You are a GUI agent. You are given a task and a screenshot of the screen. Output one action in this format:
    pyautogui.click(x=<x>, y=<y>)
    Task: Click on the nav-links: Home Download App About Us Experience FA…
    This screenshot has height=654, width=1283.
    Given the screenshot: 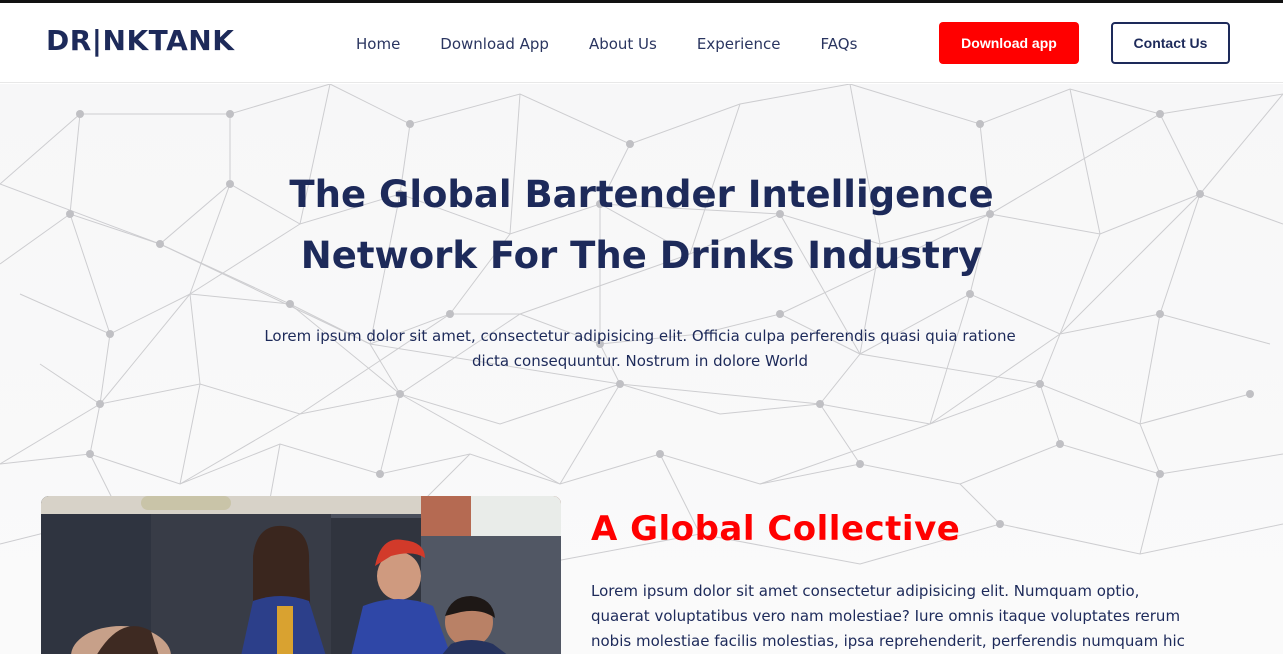 What is the action you would take?
    pyautogui.click(x=626, y=44)
    